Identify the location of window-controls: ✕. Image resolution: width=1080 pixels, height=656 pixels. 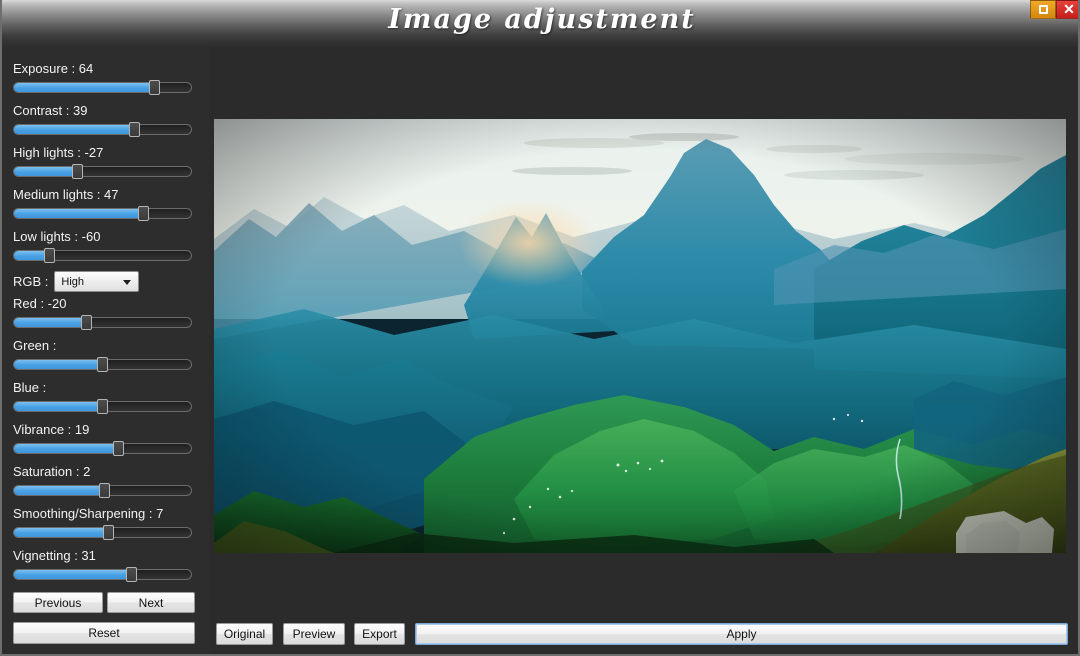
(1054, 9).